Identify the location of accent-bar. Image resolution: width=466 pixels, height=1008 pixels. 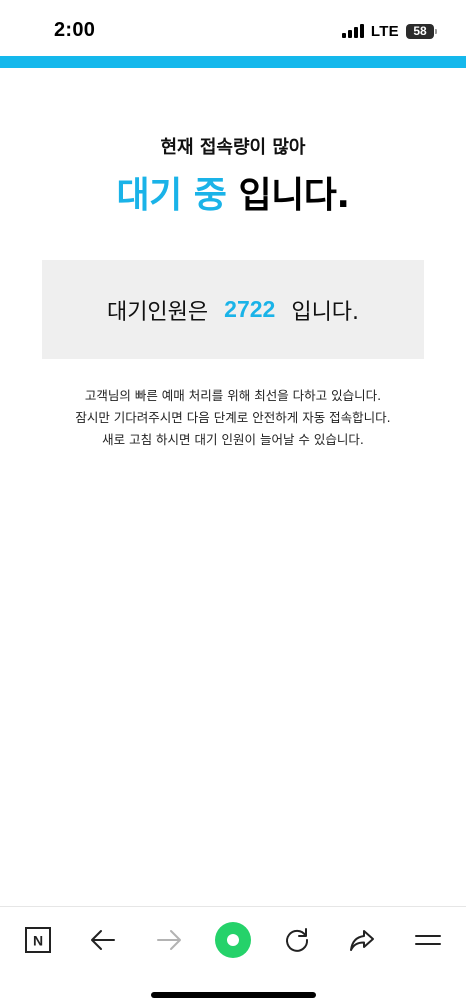
(233, 62).